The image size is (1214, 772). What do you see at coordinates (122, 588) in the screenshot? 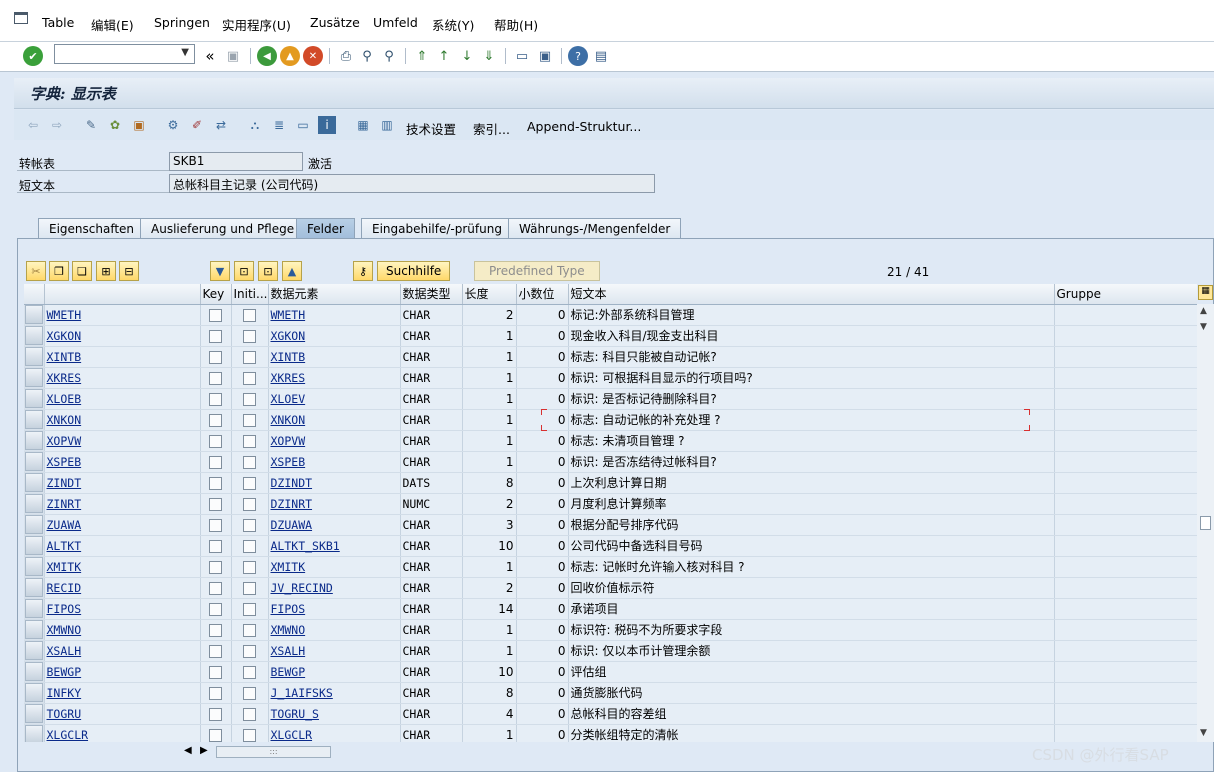
I see `field-name-cell: RECID` at bounding box center [122, 588].